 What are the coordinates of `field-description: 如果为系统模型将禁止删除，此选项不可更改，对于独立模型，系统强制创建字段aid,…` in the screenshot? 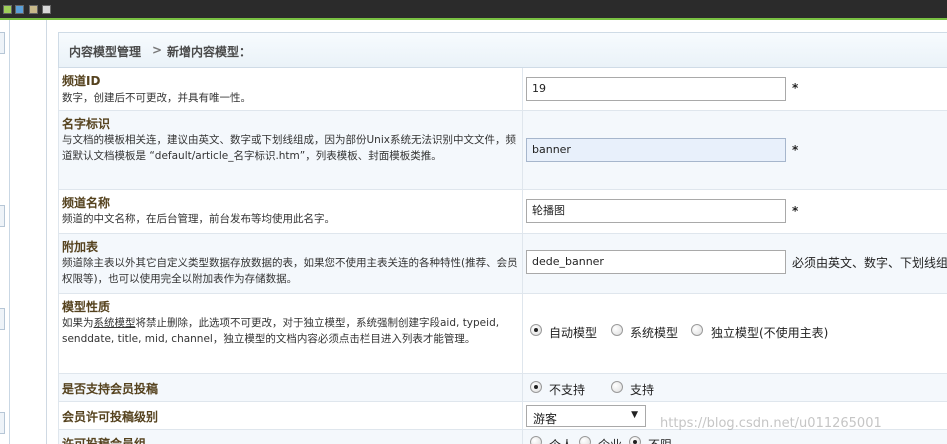 It's located at (290, 331).